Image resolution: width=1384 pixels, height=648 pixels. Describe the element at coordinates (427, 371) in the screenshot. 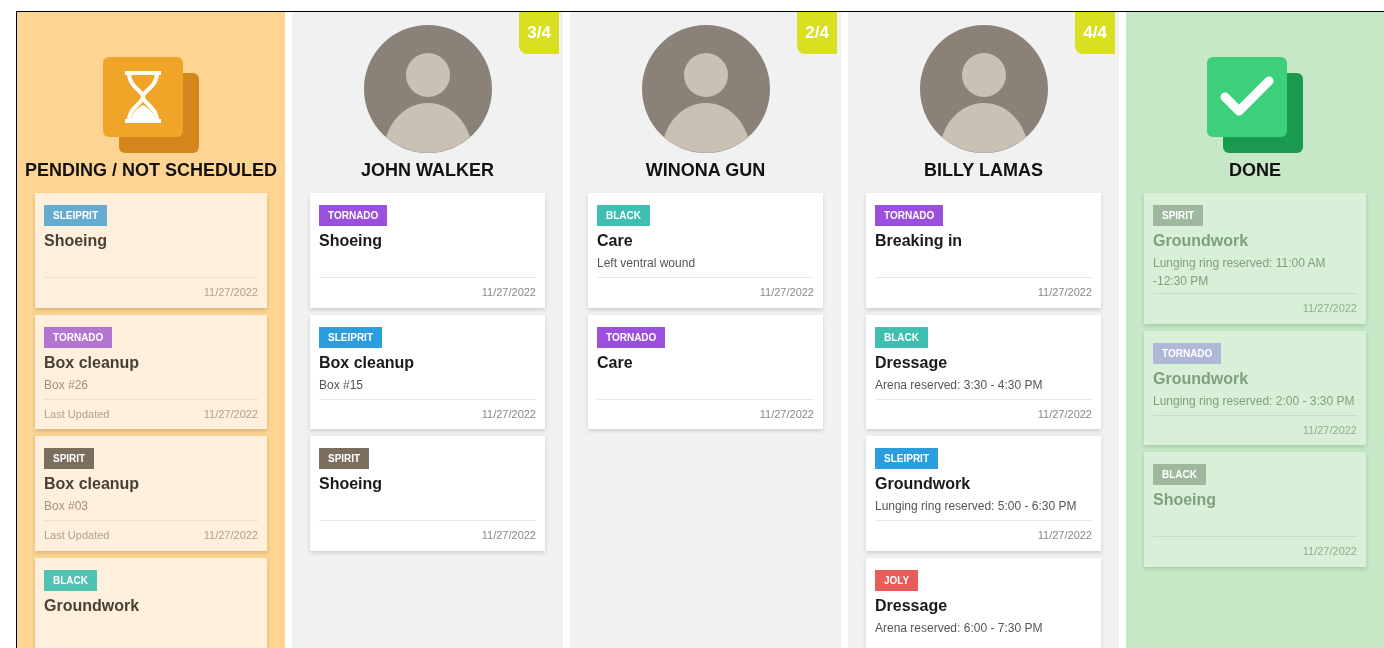

I see `task-card: SLEIPRIT Box cleanup Box #15 11/27/2022` at that location.